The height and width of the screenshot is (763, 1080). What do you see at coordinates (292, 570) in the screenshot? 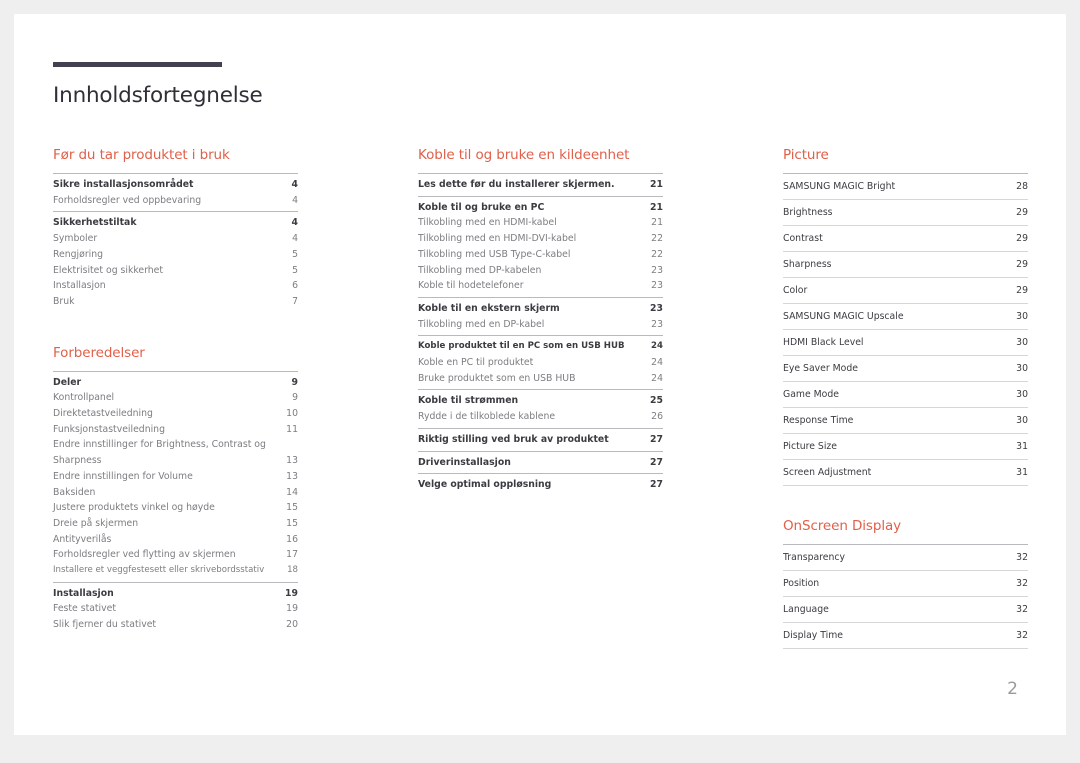
I see `toc-entry-page-number: 18` at bounding box center [292, 570].